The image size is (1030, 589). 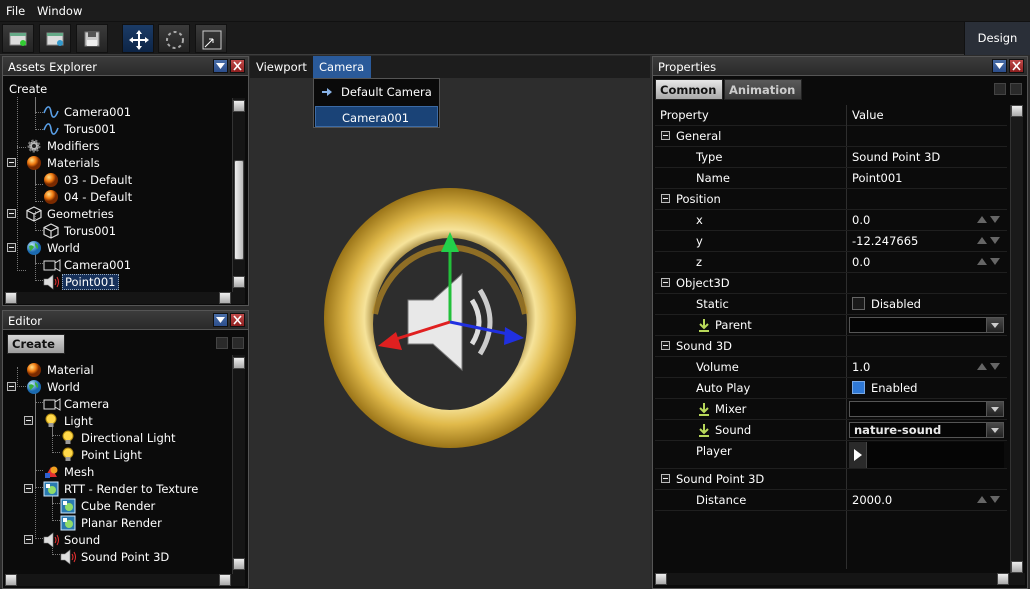 What do you see at coordinates (1016, 340) in the screenshot?
I see `properties-vertical-scrollbar` at bounding box center [1016, 340].